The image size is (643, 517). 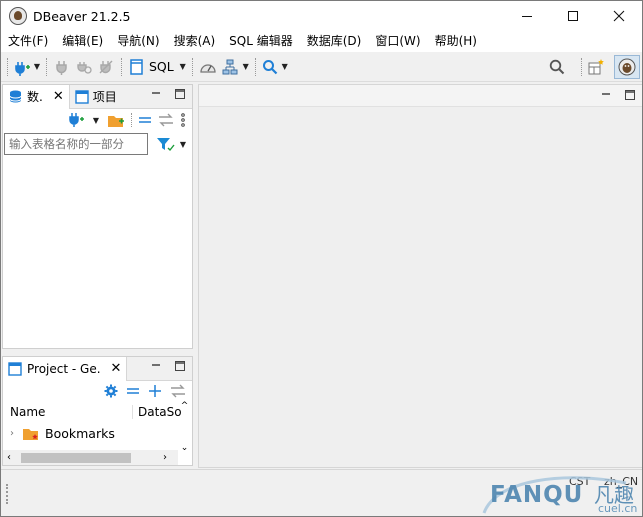 I want to click on status-bar: CST zh_CN, so click(x=321, y=492).